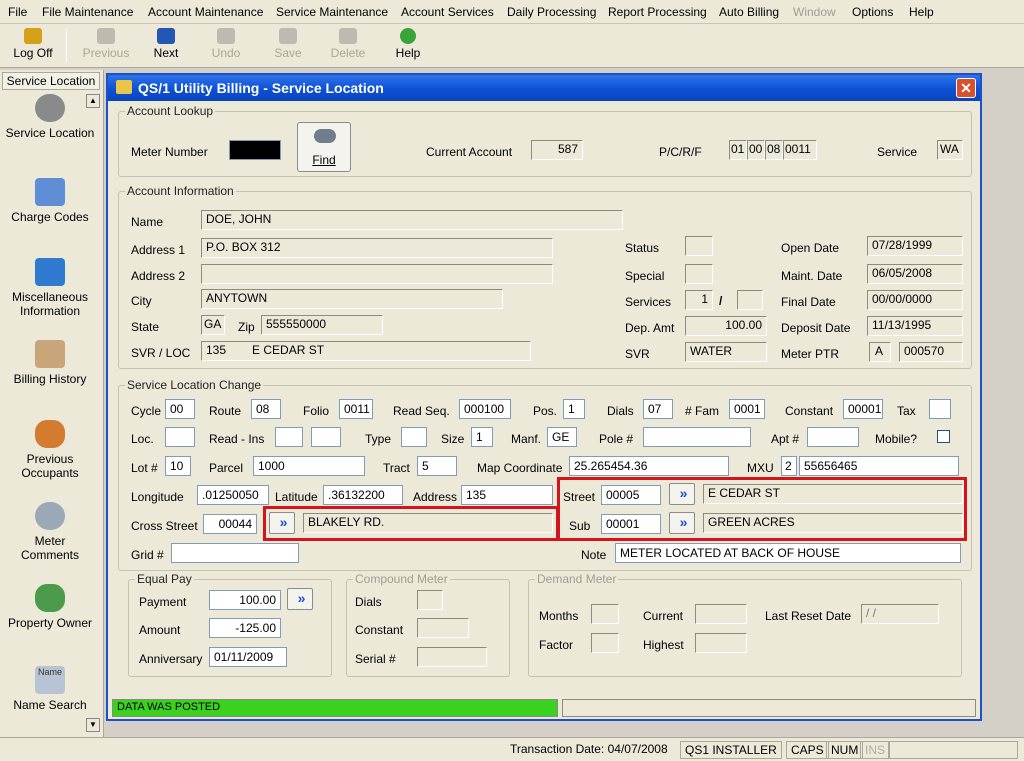  Describe the element at coordinates (300, 599) in the screenshot. I see `payment-lookup-button: »` at that location.